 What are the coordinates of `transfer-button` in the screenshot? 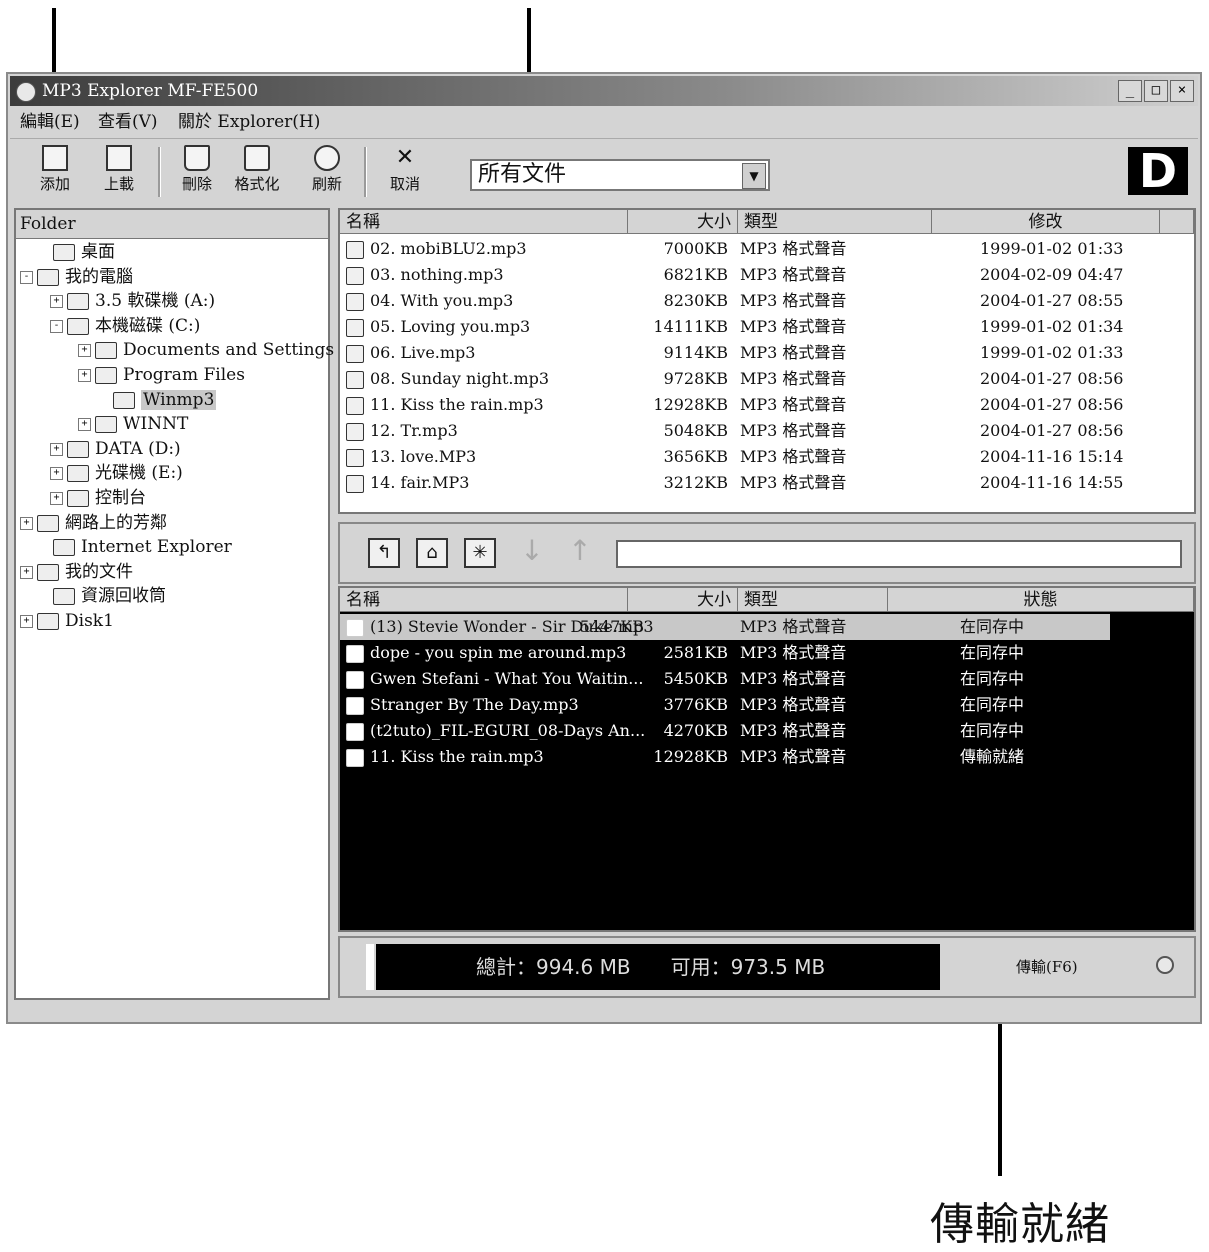 It's located at (1165, 965).